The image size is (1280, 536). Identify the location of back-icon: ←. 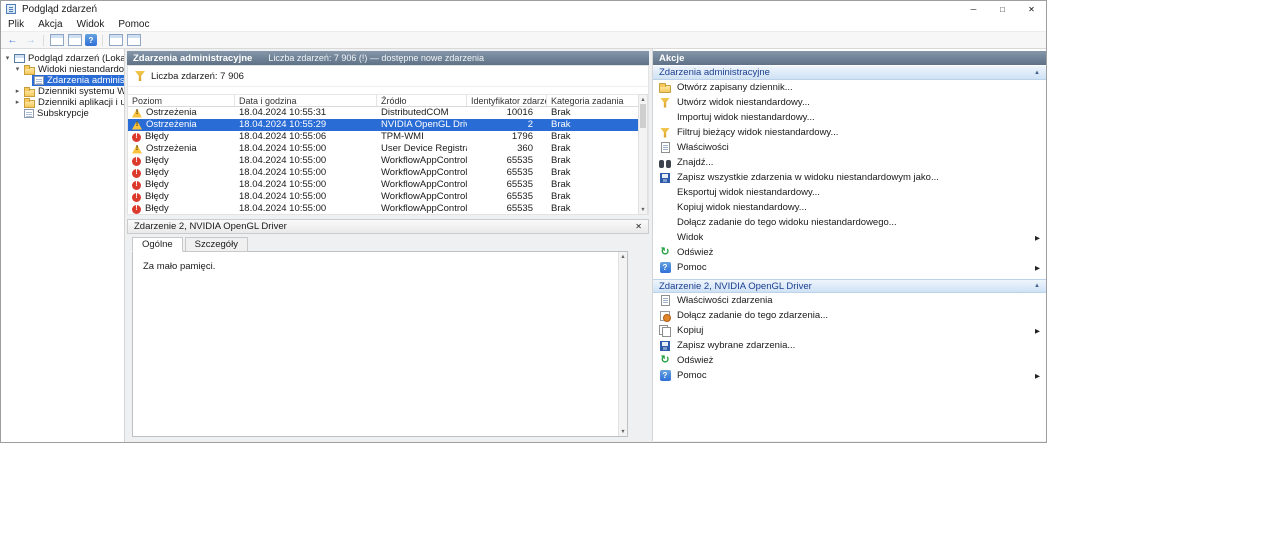
(12, 40).